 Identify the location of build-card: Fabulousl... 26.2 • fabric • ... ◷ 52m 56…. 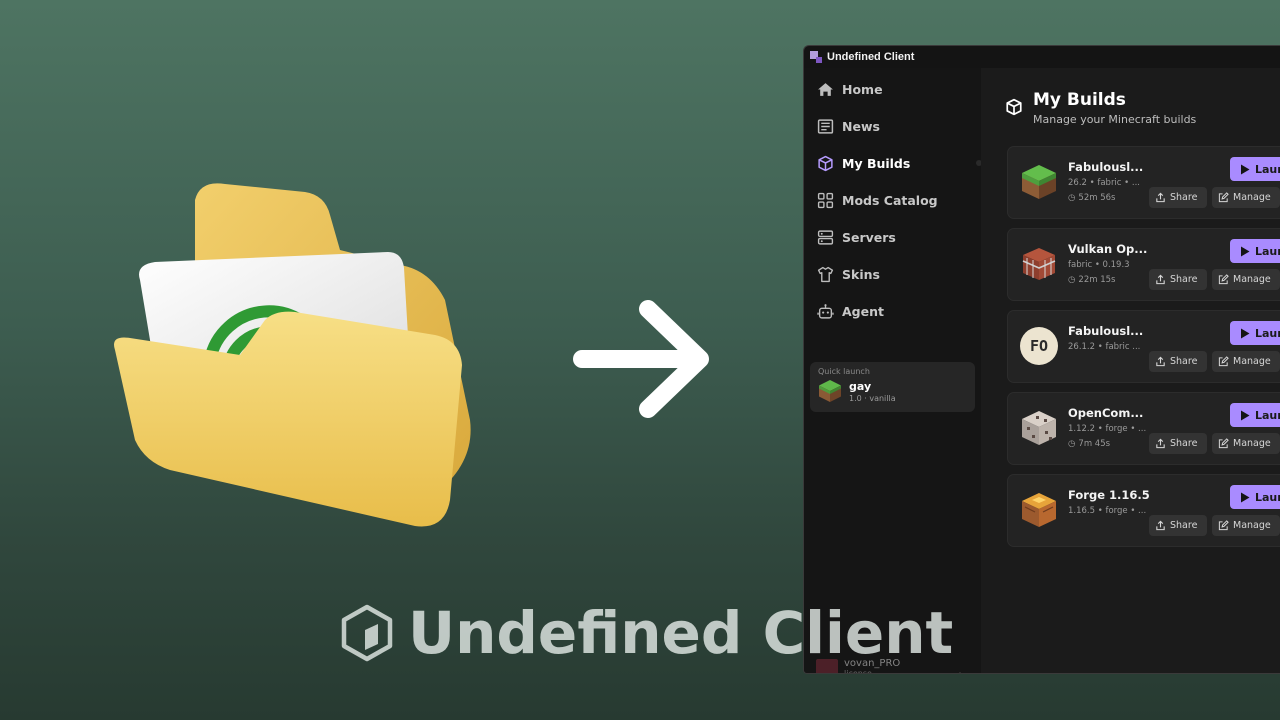
(1143, 182).